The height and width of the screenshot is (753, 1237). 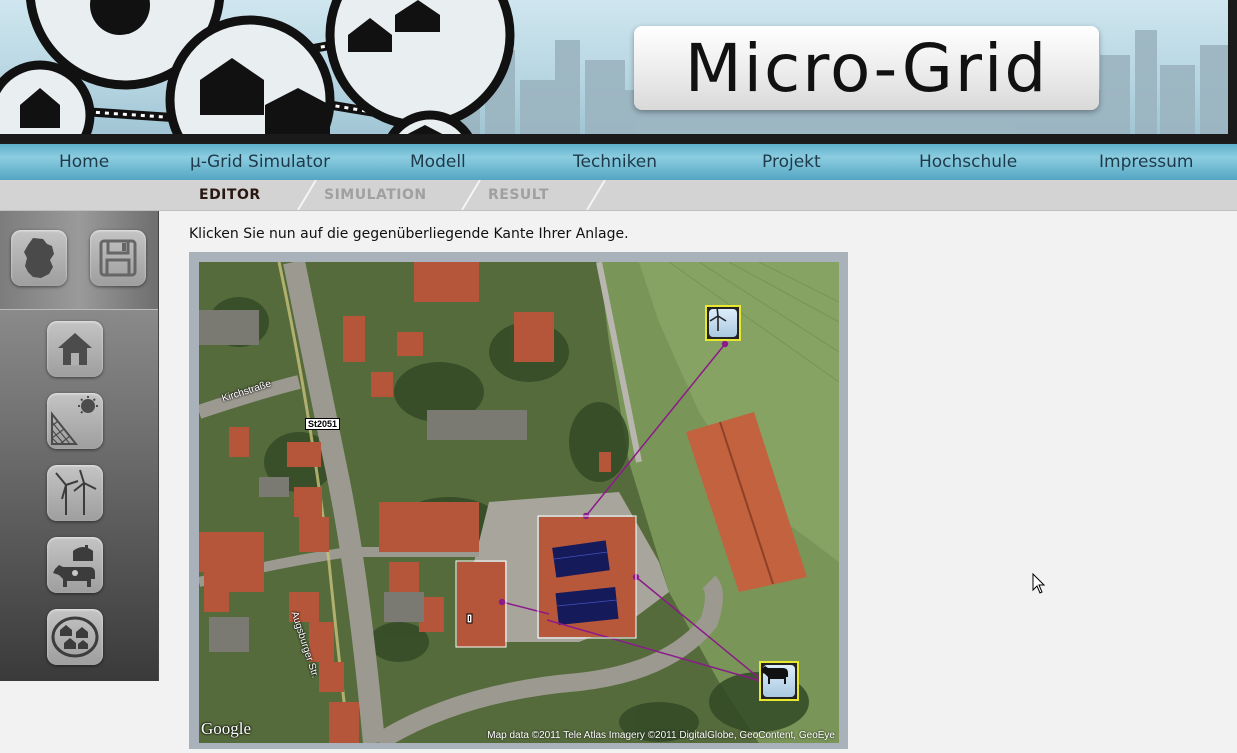 I want to click on tab-editor: EDITOR, so click(x=230, y=195).